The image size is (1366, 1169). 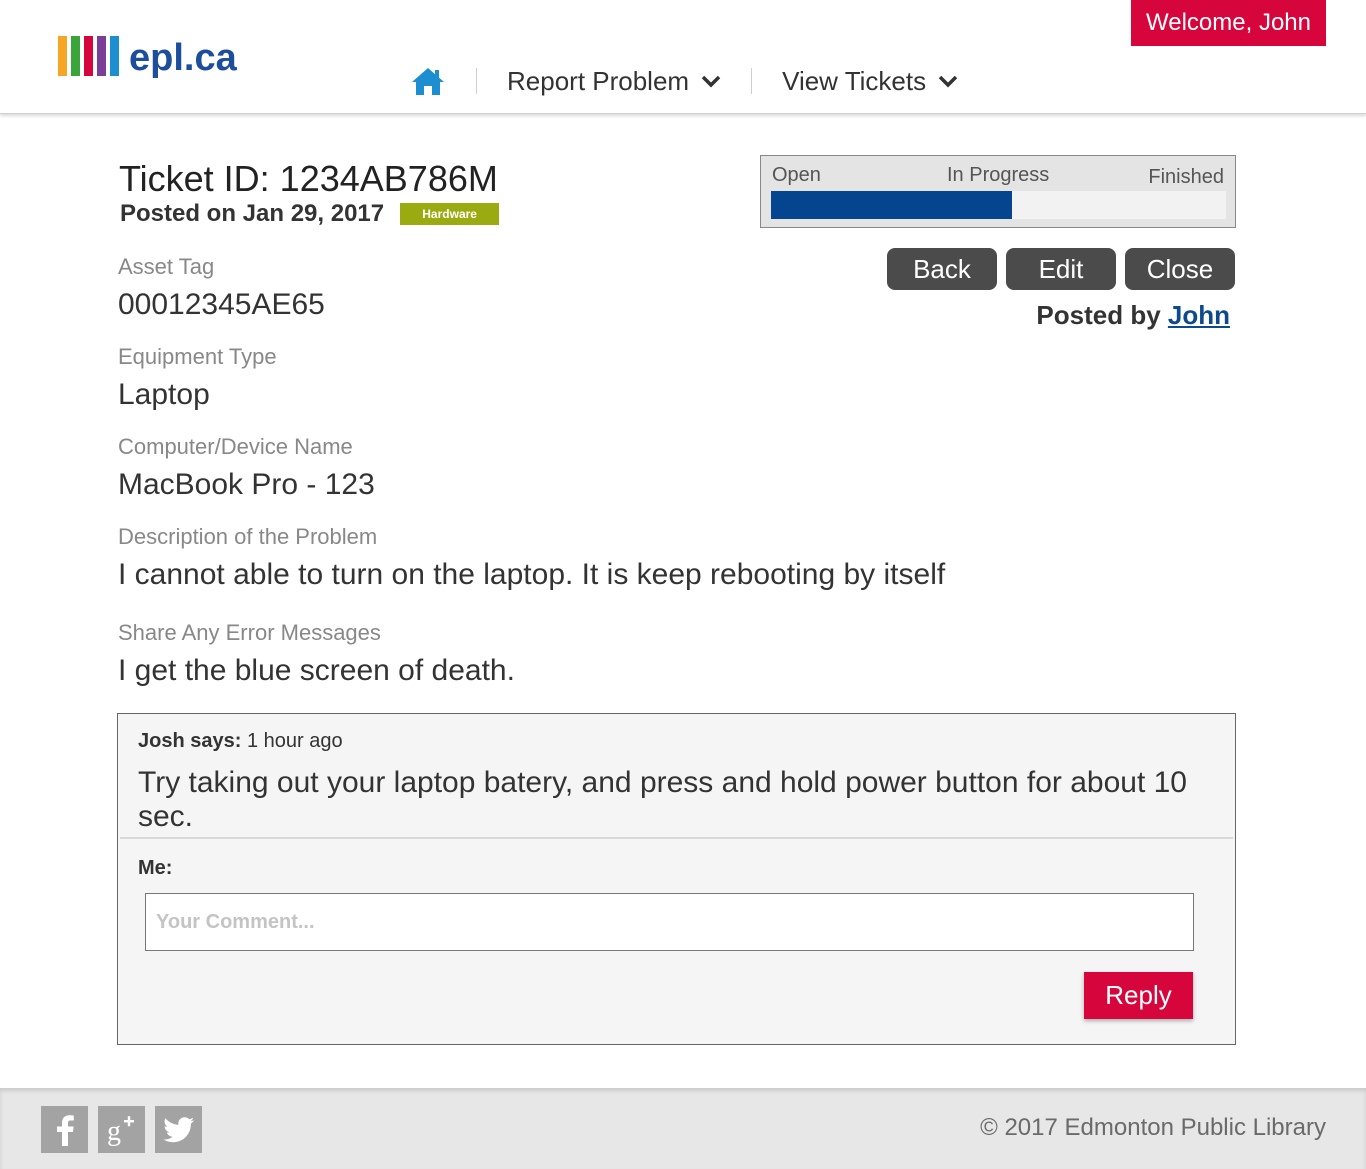 I want to click on social-links: g, so click(x=121, y=1129).